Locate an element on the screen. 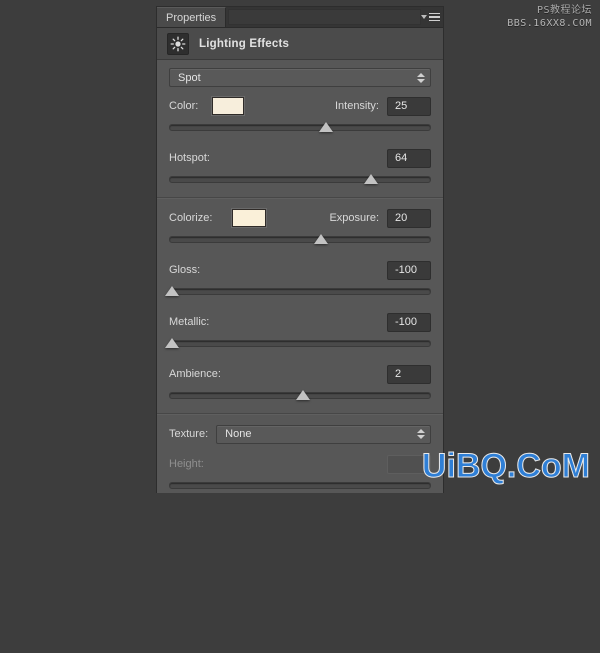  panel-tabbar: Properties is located at coordinates (300, 17).